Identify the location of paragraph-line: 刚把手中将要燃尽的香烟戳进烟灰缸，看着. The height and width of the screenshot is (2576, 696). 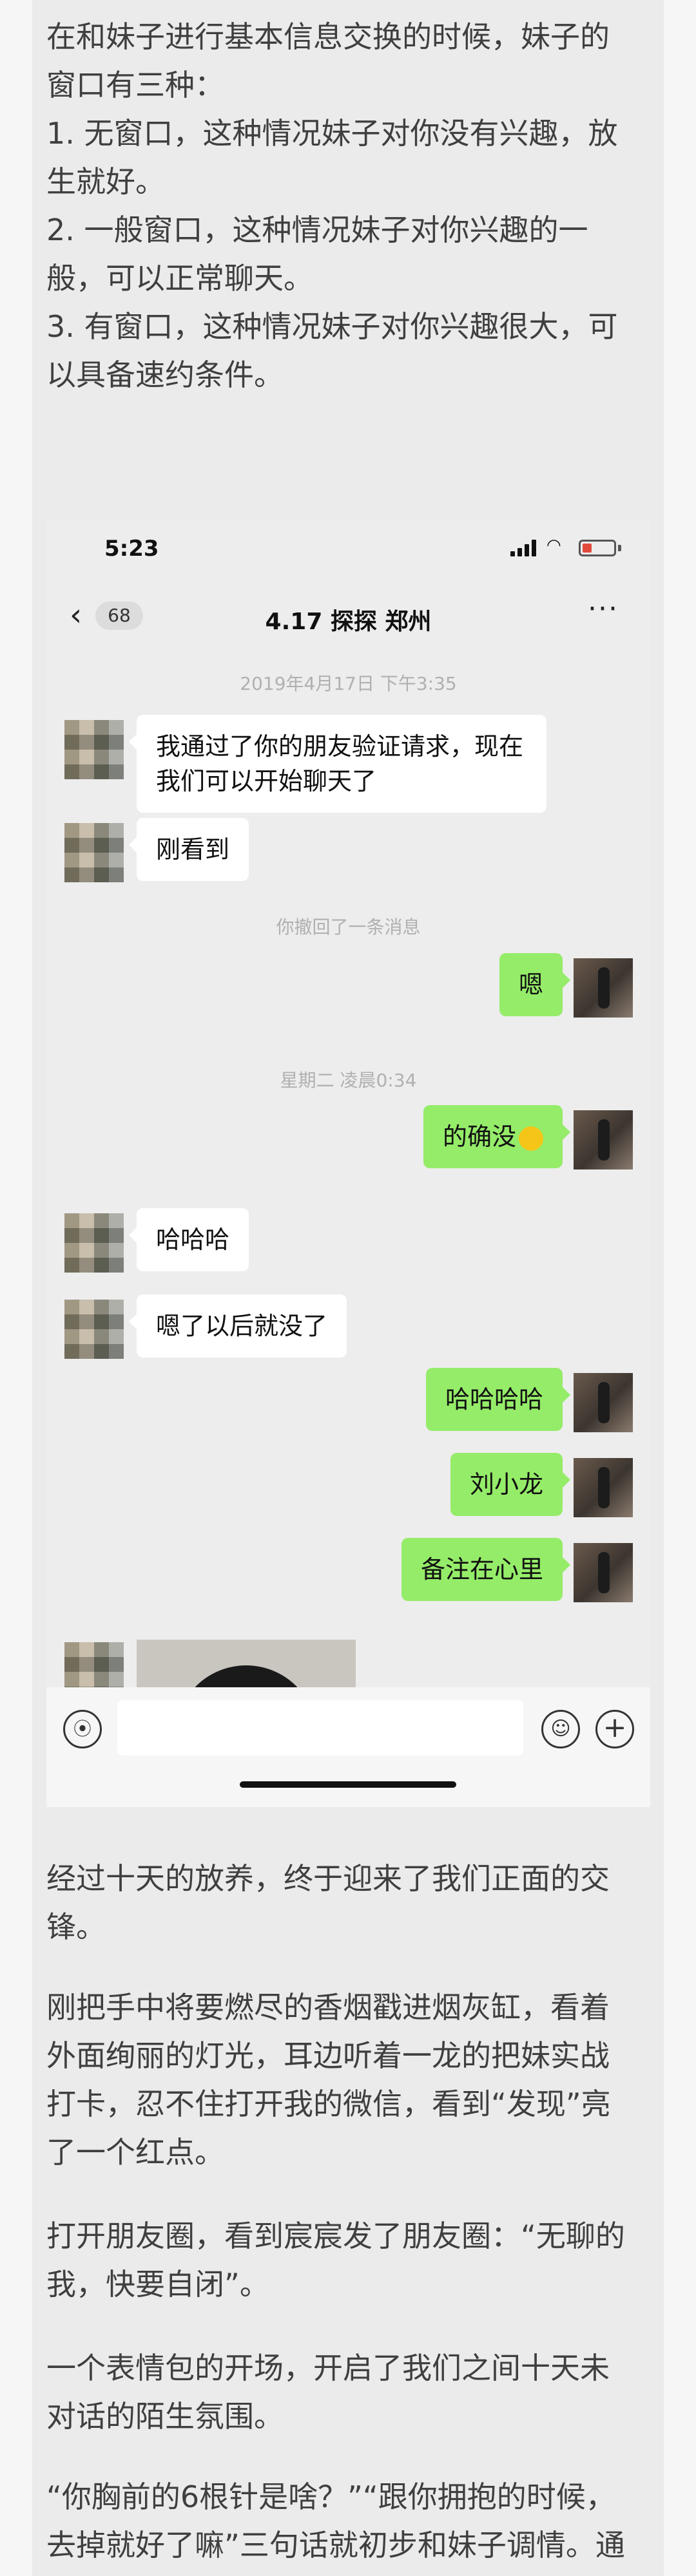
(328, 2008).